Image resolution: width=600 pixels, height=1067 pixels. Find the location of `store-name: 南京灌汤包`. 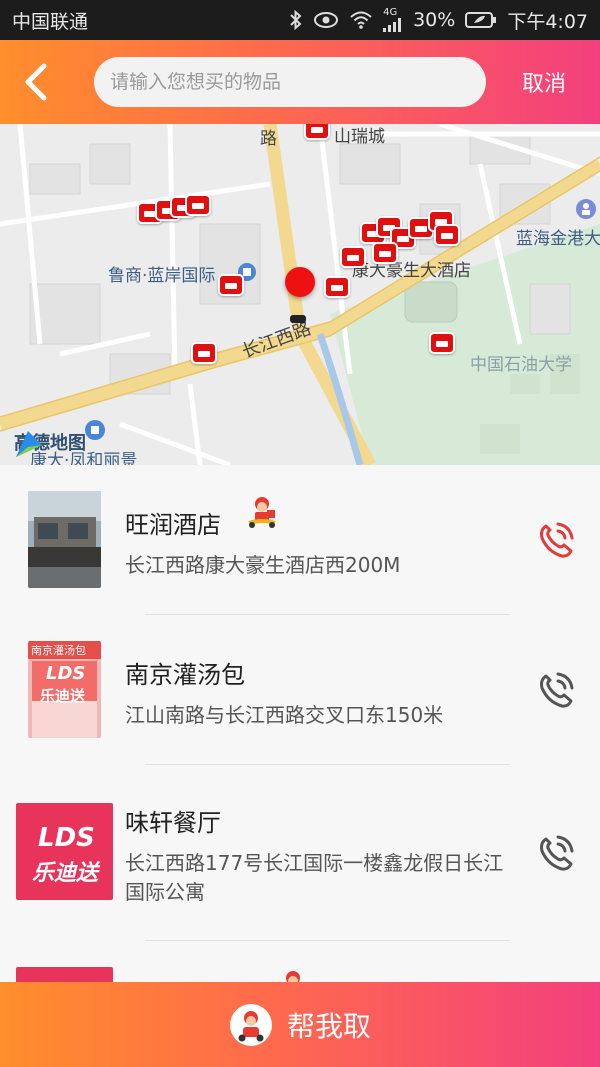

store-name: 南京灌汤包 is located at coordinates (185, 675).